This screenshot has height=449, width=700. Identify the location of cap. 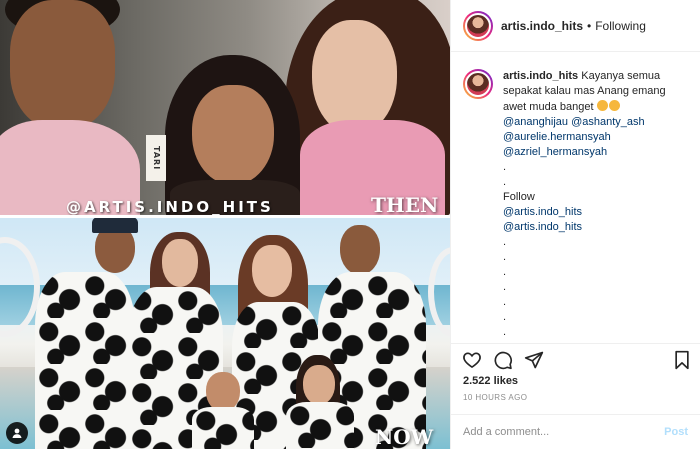
(115, 225).